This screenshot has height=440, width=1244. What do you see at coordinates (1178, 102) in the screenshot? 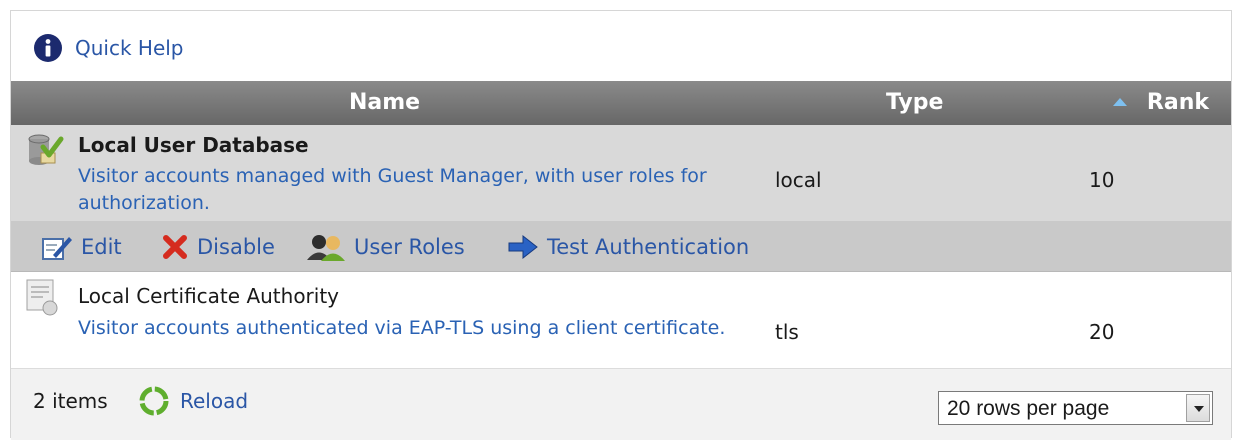
I see `column-header-rank: Rank` at bounding box center [1178, 102].